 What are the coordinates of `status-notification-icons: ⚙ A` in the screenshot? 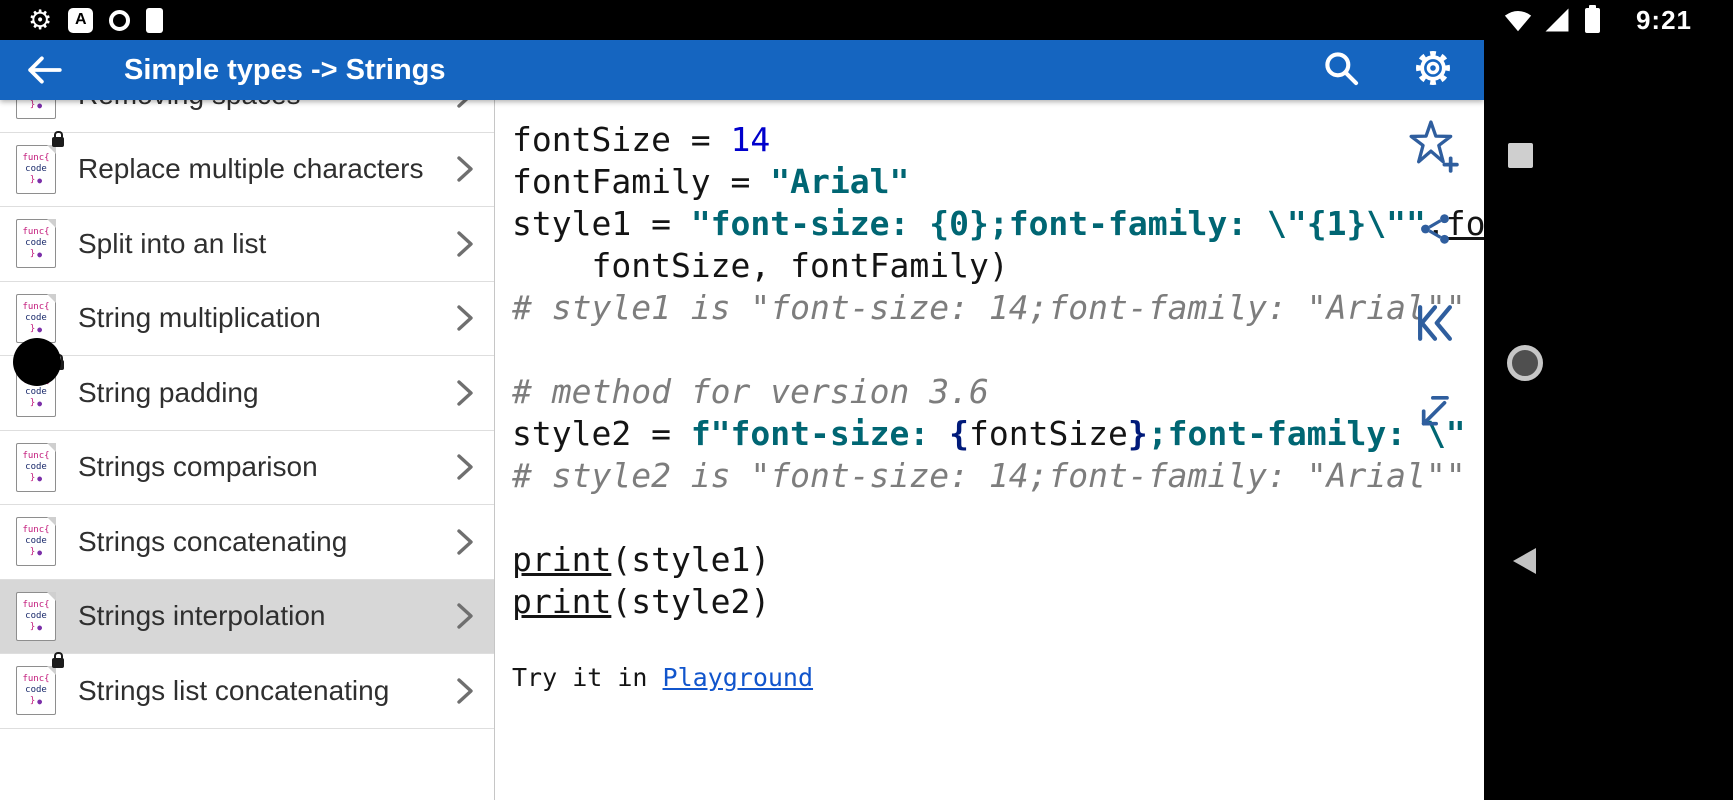 It's located at (96, 20).